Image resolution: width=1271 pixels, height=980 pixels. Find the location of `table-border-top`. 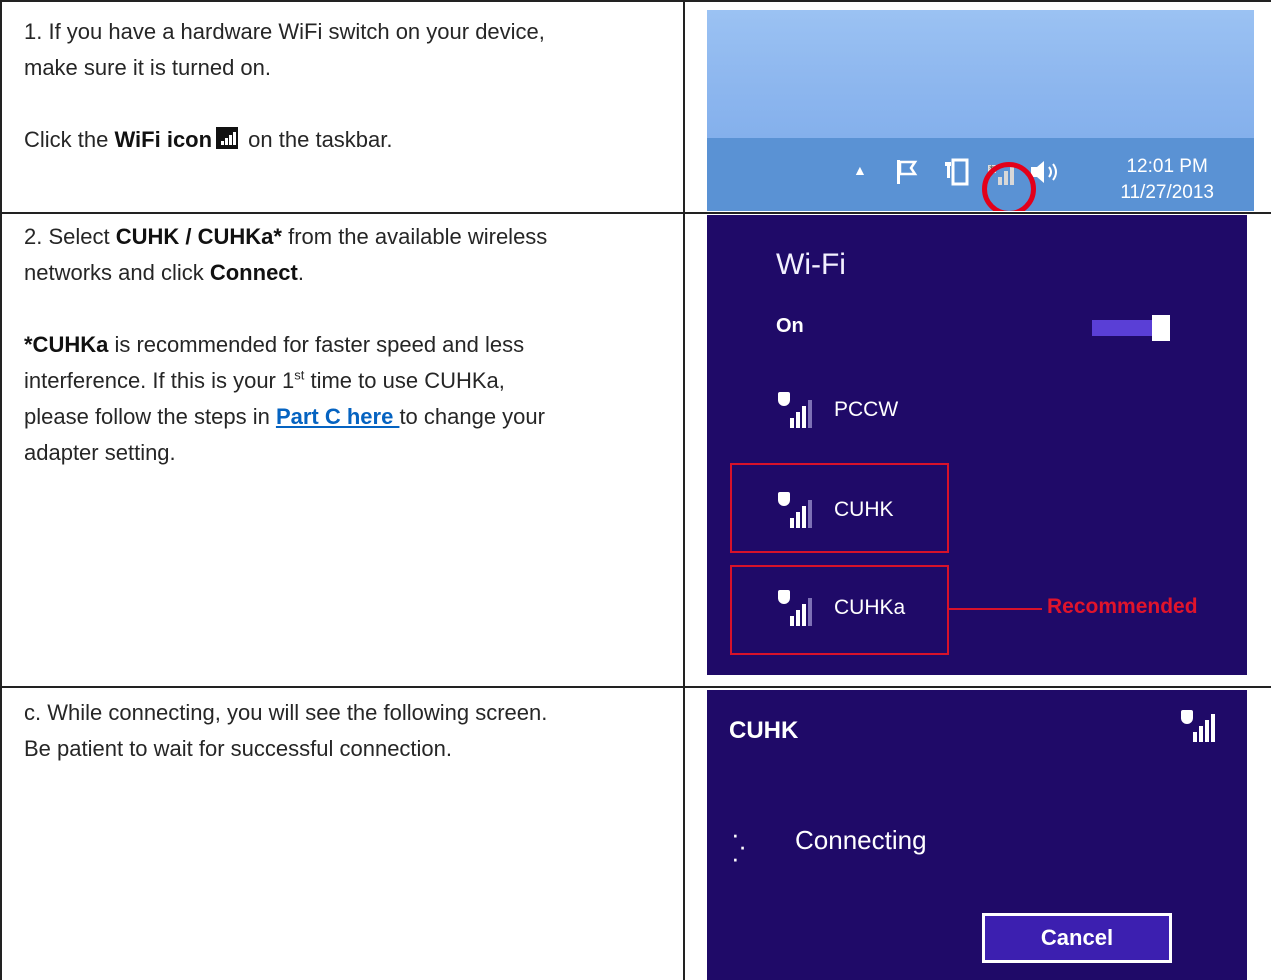

table-border-top is located at coordinates (635, 1).